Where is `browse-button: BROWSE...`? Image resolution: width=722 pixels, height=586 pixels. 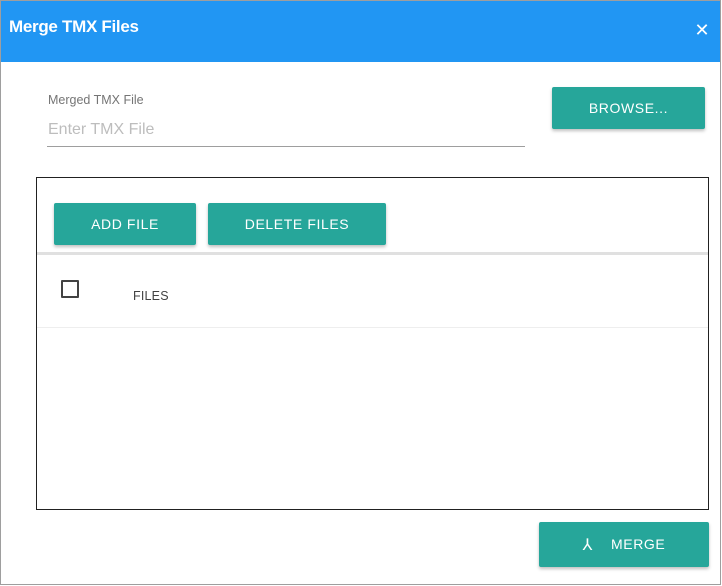 browse-button: BROWSE... is located at coordinates (628, 108).